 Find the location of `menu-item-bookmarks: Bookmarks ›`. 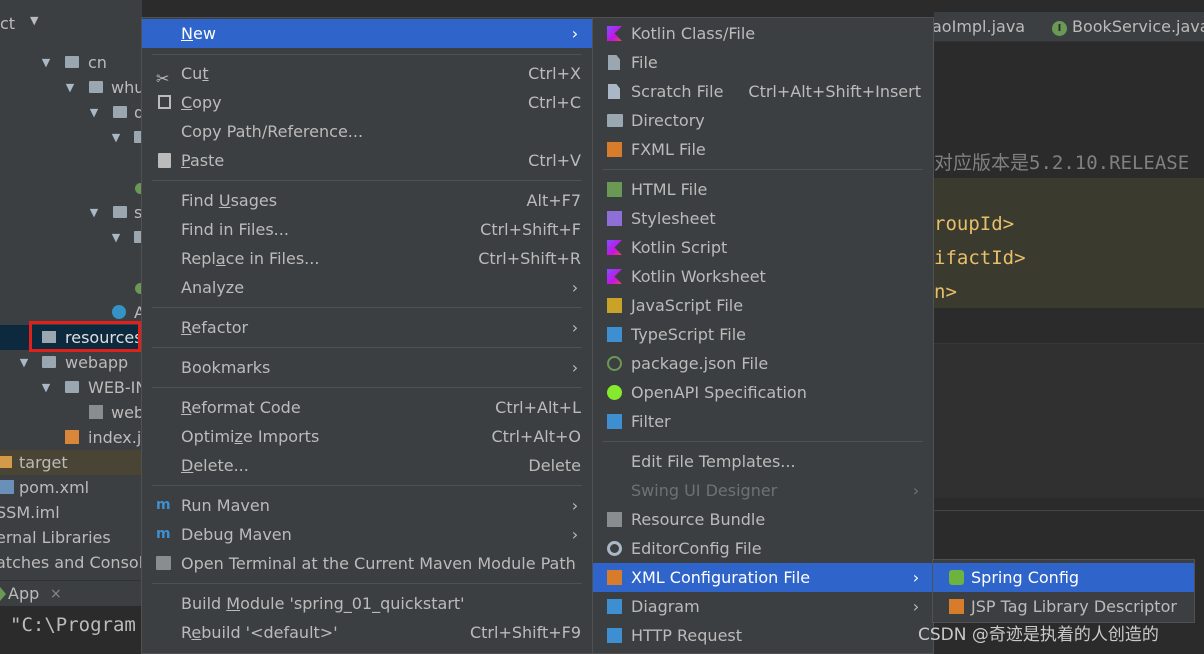

menu-item-bookmarks: Bookmarks › is located at coordinates (367, 367).